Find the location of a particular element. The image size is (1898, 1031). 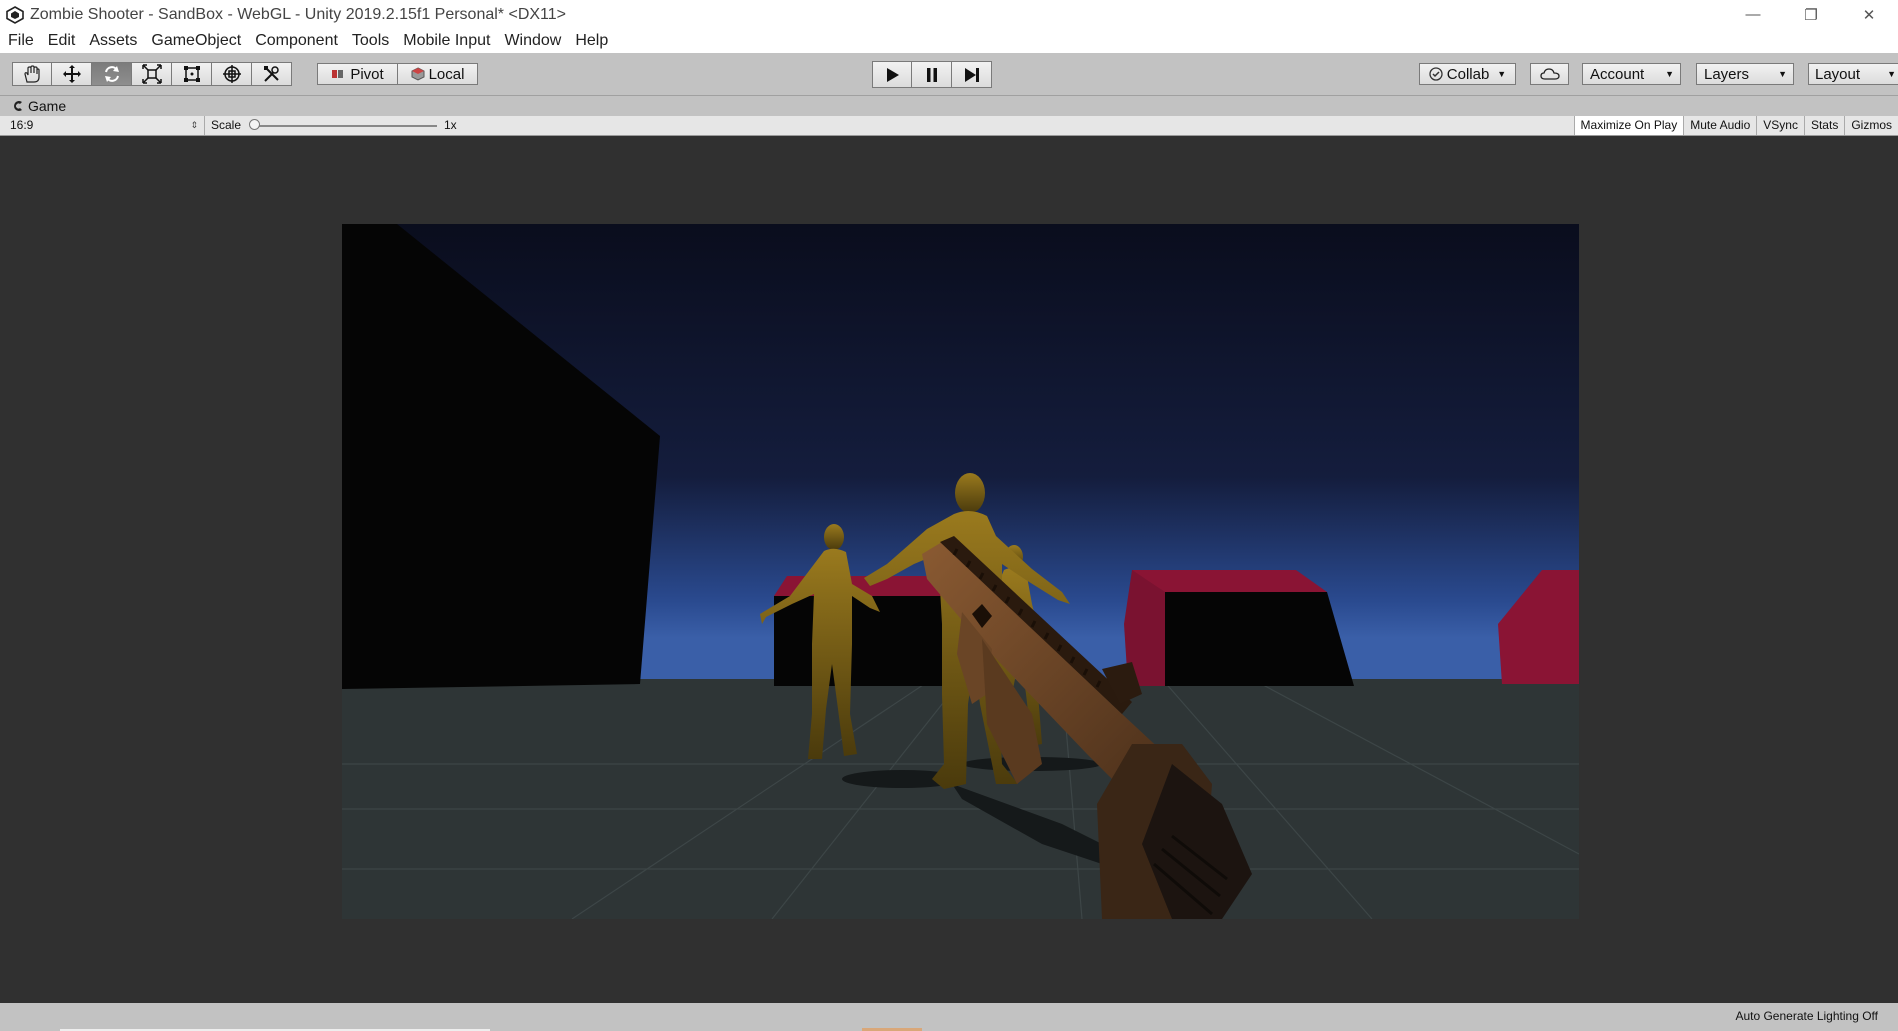

account-label: Account is located at coordinates (1617, 74).